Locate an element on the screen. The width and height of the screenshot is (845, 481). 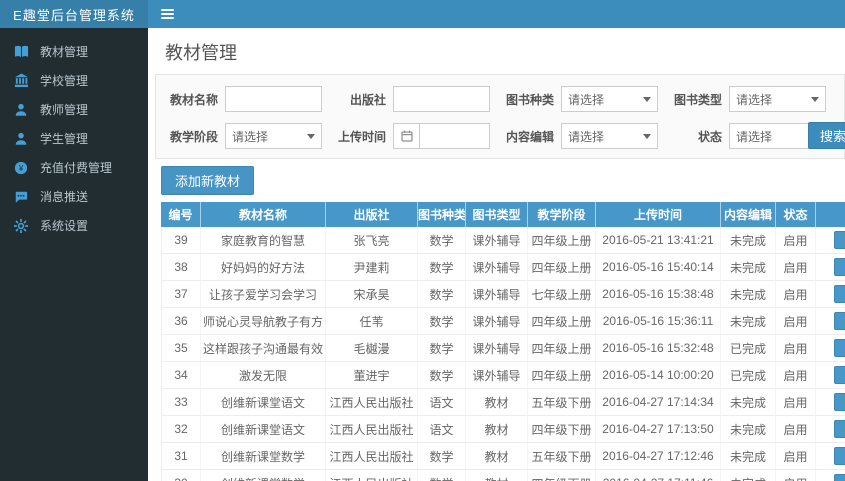
field-label: 出版社 is located at coordinates (367, 99).